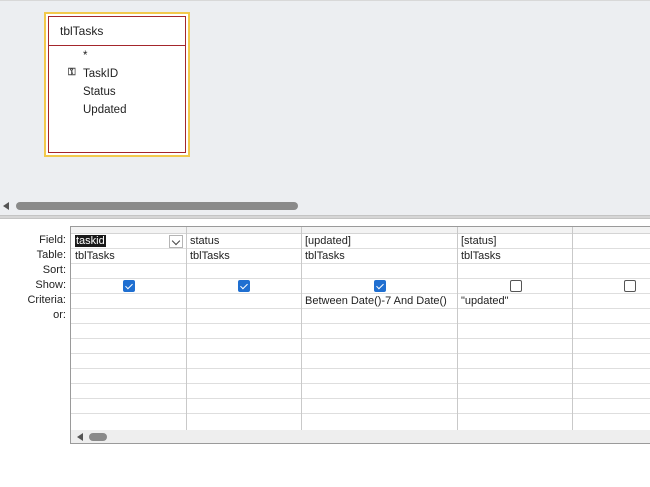 Image resolution: width=650 pixels, height=487 pixels. I want to click on criteria-cell-3: Between Date()-7 And Date(), so click(376, 301).